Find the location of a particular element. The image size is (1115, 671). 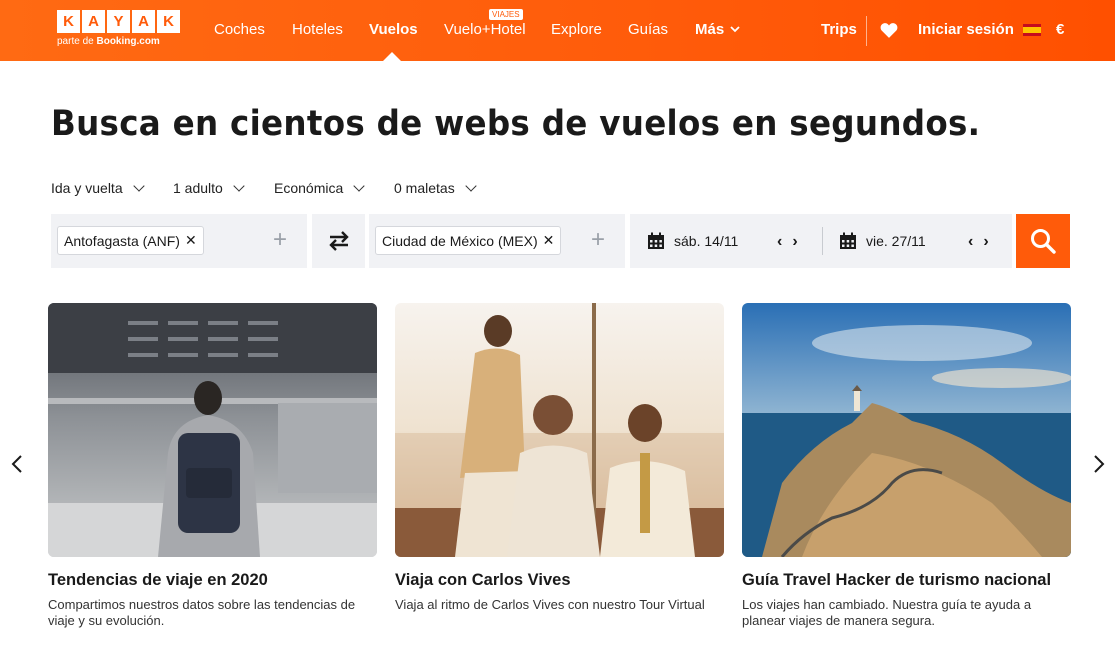

search-icon is located at coordinates (1043, 241).